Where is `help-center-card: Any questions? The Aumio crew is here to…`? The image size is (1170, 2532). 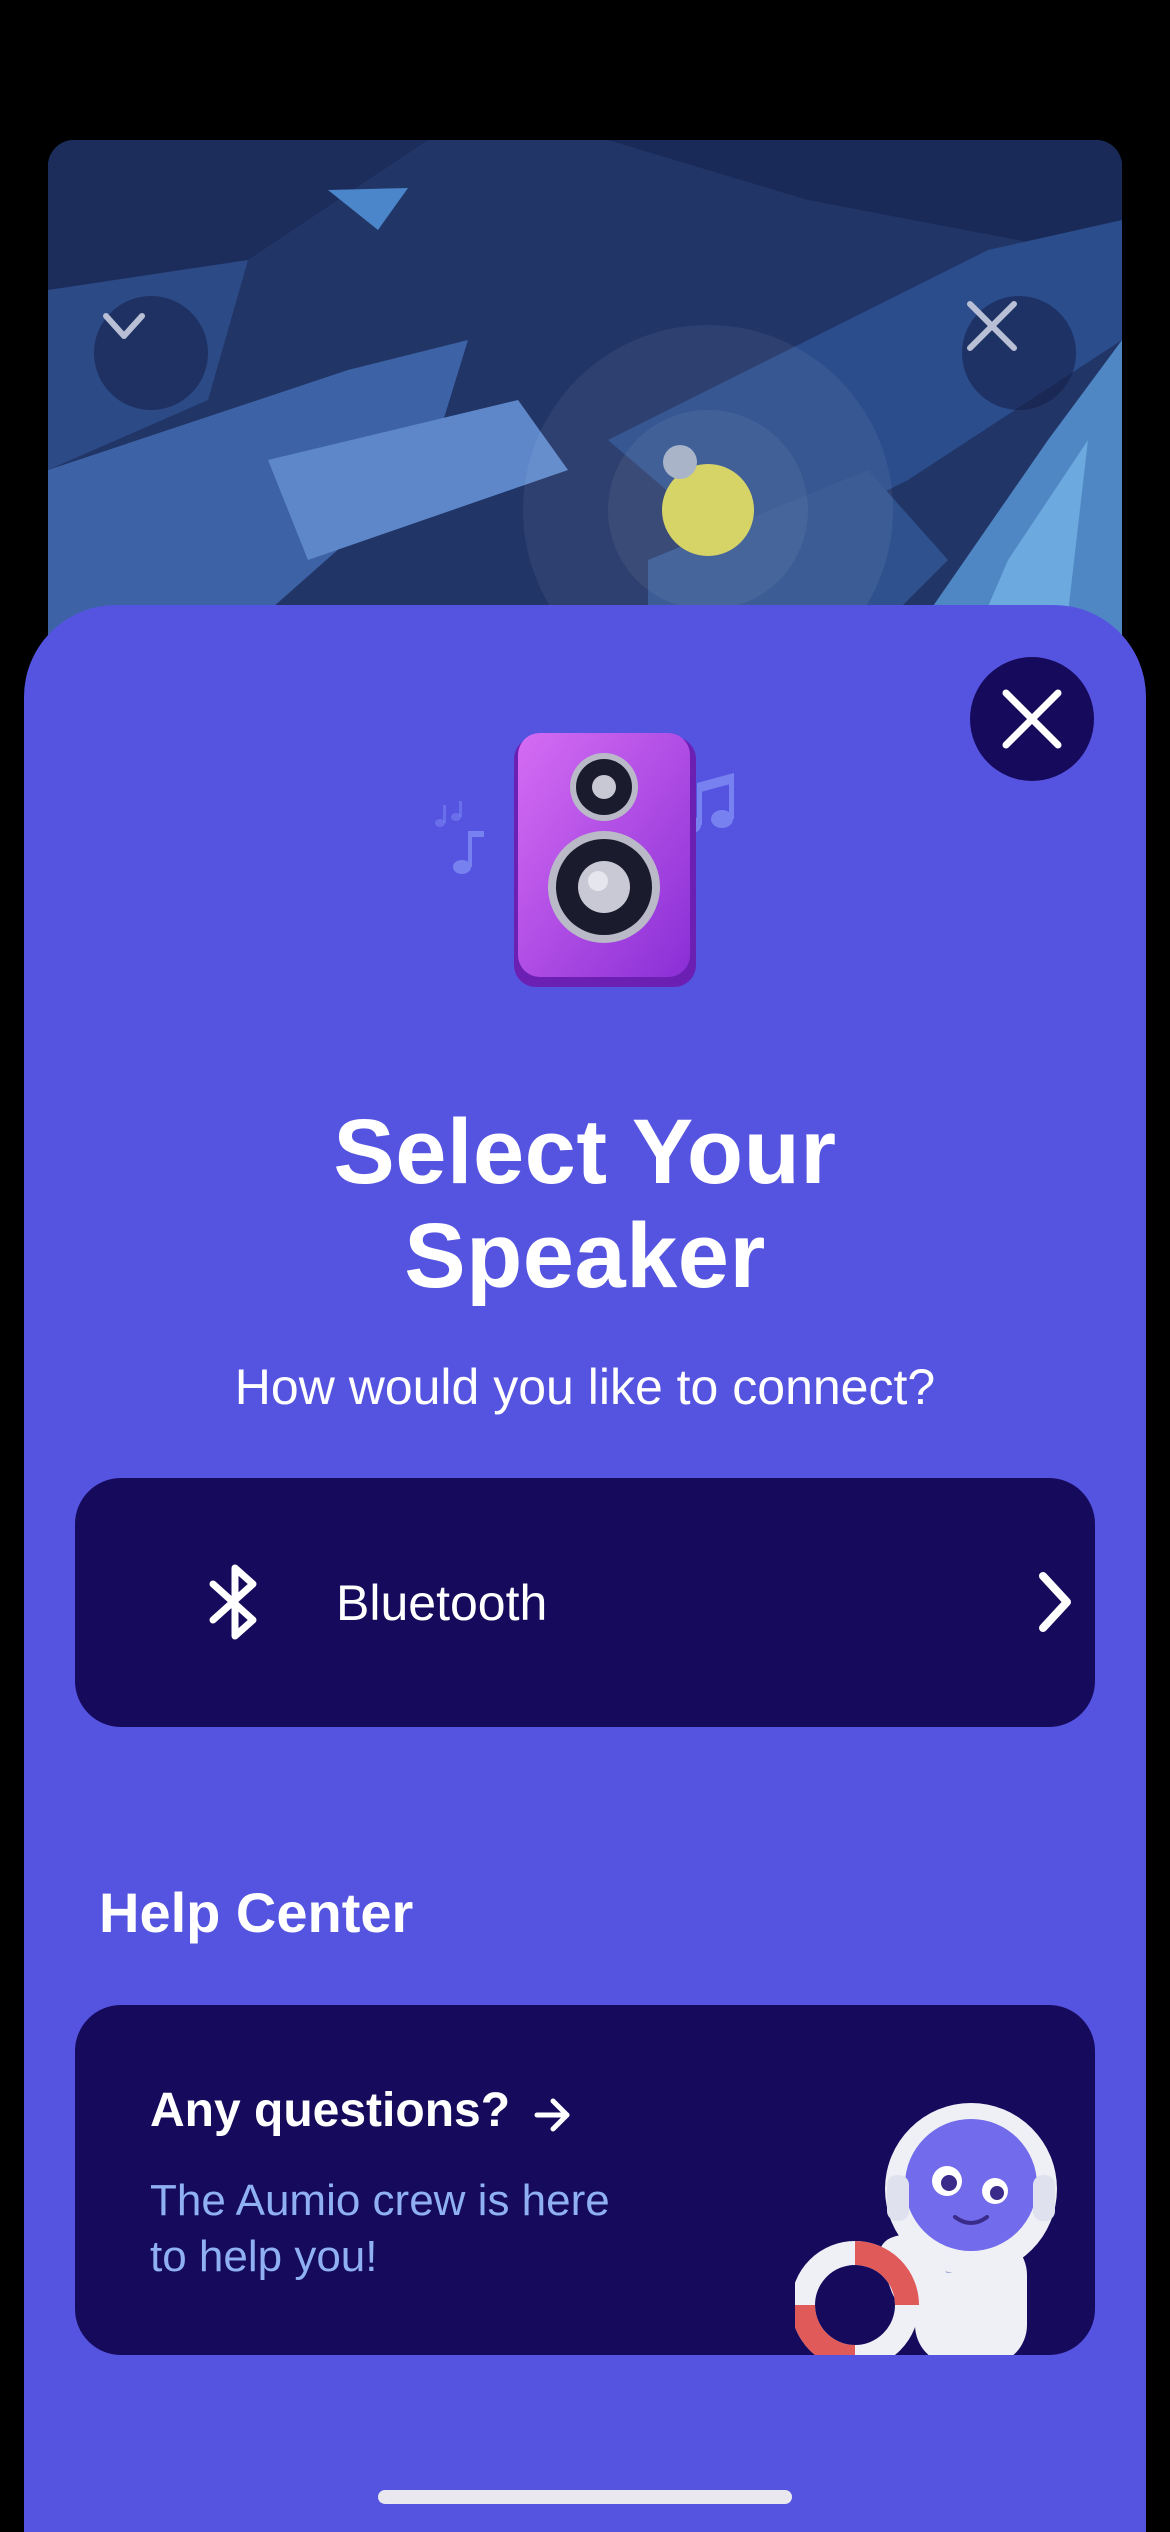 help-center-card: Any questions? The Aumio crew is here to… is located at coordinates (585, 2180).